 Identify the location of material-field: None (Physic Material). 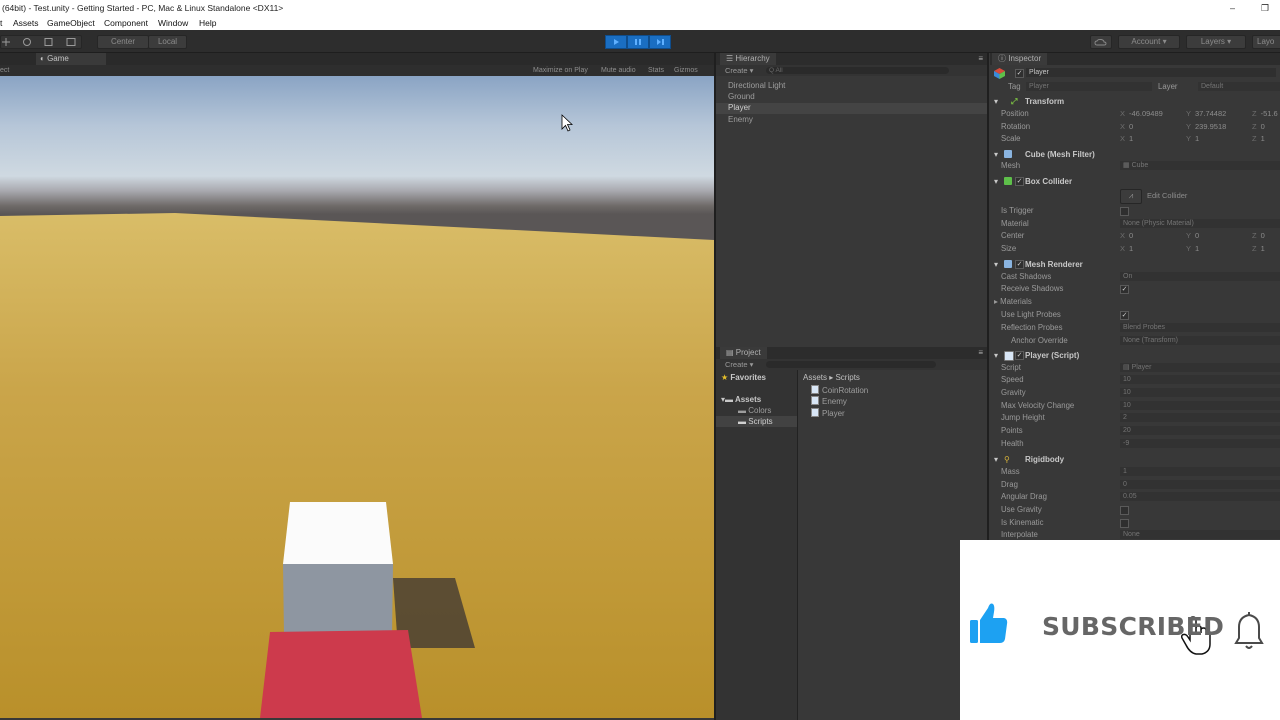
(1200, 223).